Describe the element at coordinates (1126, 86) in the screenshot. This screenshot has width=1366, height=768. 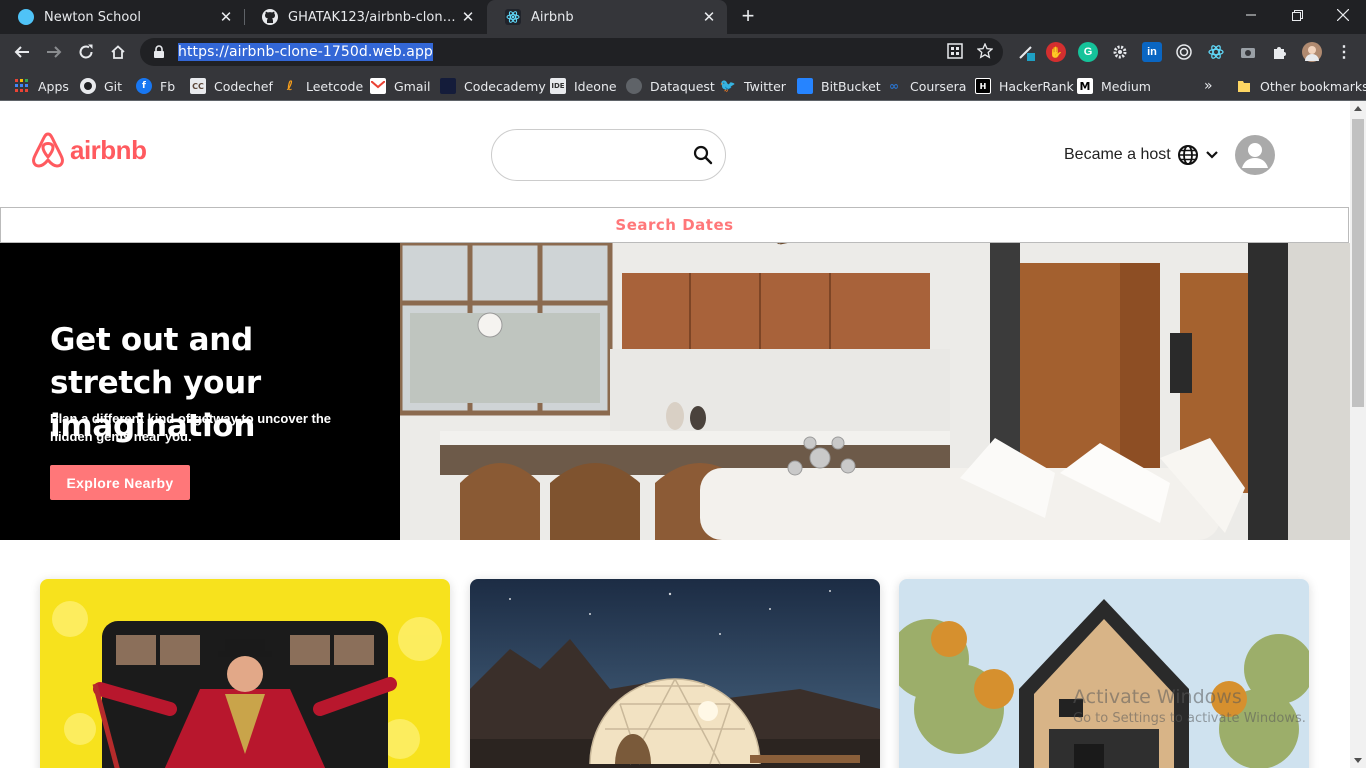
I see `bookmark-label: Medium` at that location.